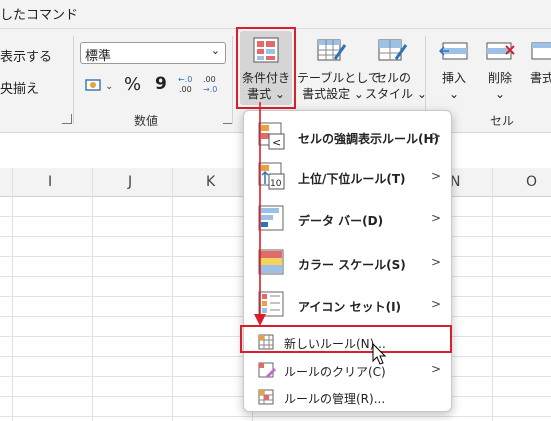  What do you see at coordinates (392, 78) in the screenshot?
I see `cellstyle-line1: セルの` at bounding box center [392, 78].